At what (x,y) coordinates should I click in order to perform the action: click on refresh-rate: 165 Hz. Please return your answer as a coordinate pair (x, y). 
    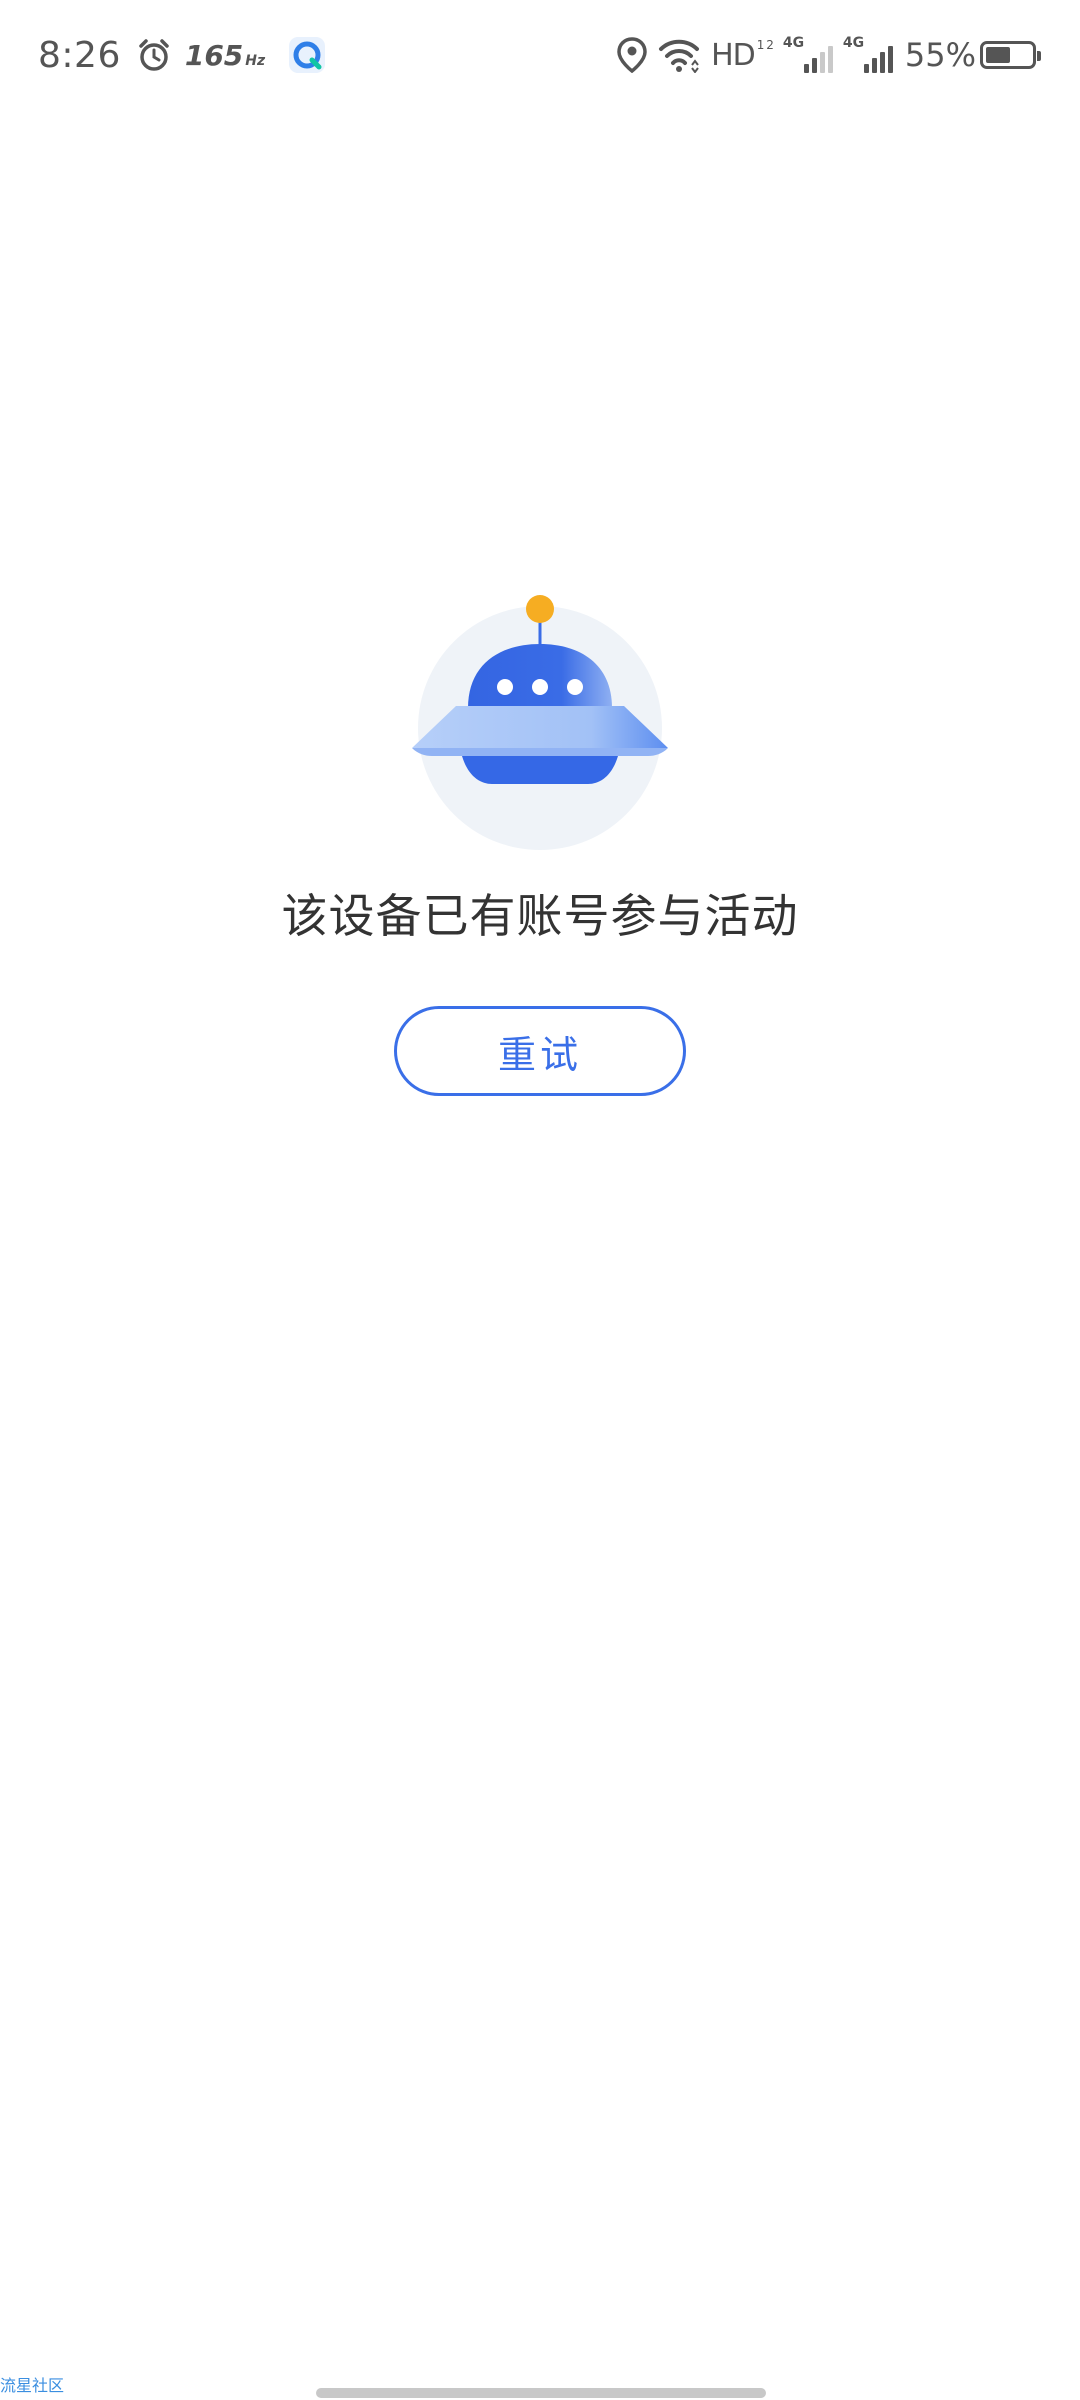
    Looking at the image, I should click on (225, 55).